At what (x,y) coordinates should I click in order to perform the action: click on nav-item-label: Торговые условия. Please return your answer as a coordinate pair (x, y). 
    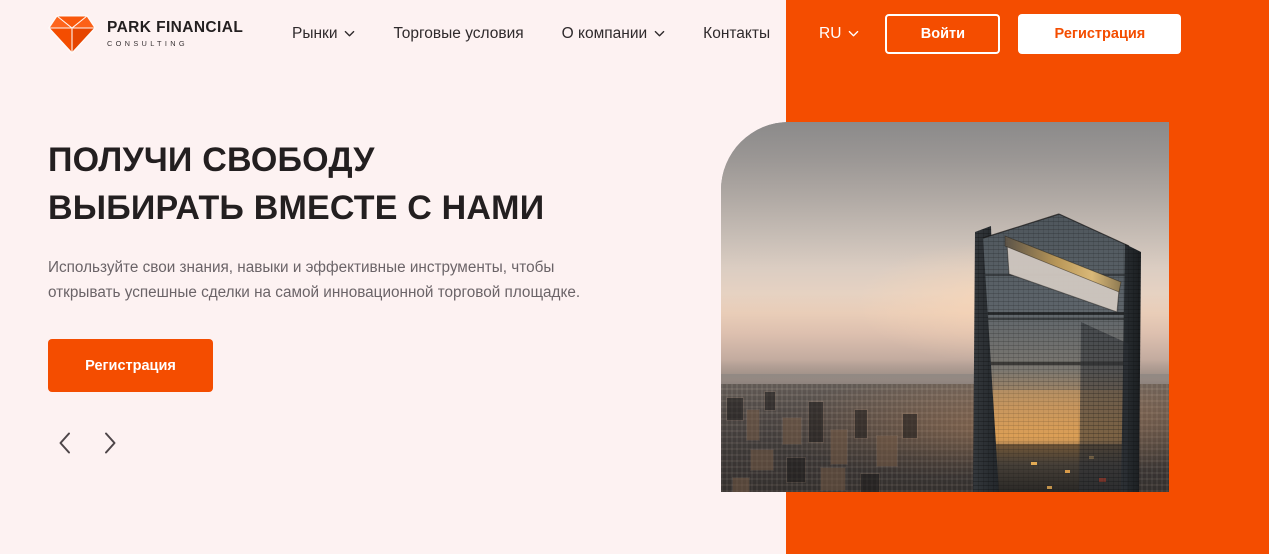
    Looking at the image, I should click on (458, 33).